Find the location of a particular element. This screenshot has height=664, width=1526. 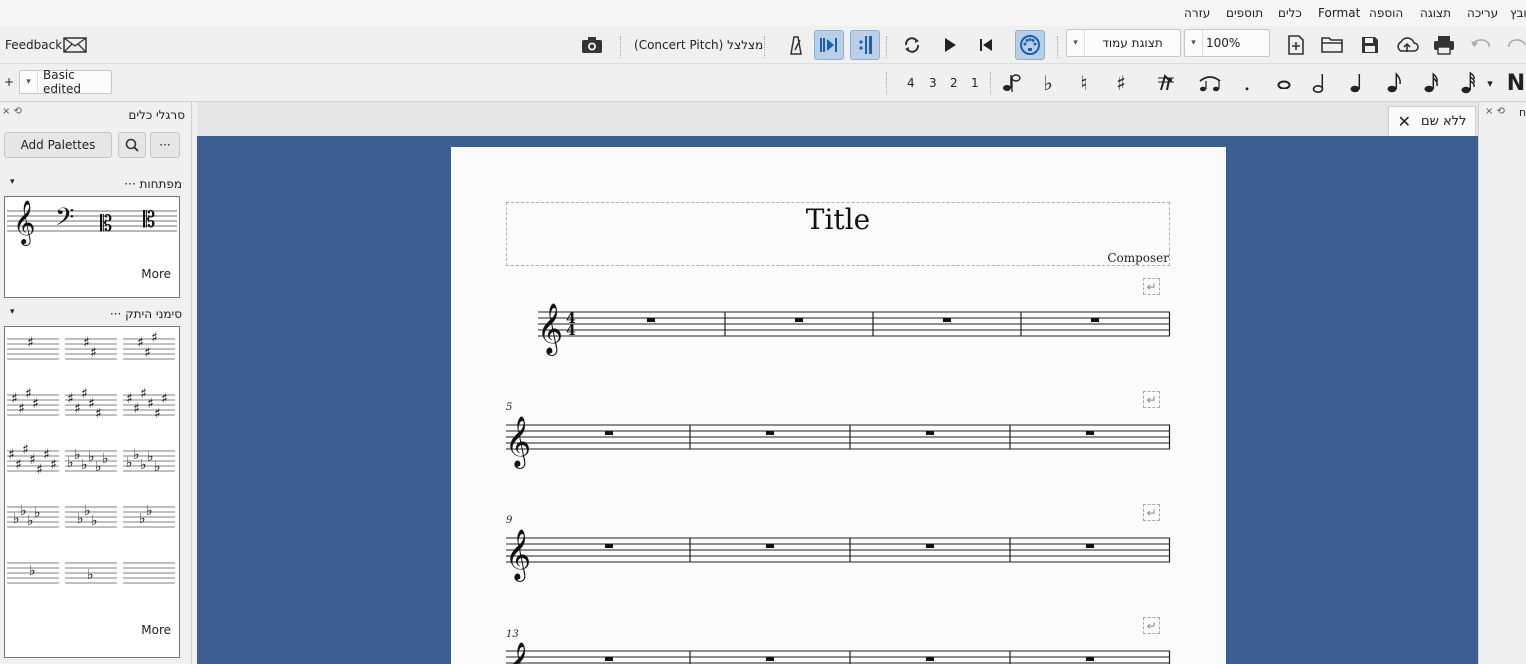

tenor-clef-icon is located at coordinates (158, 222).